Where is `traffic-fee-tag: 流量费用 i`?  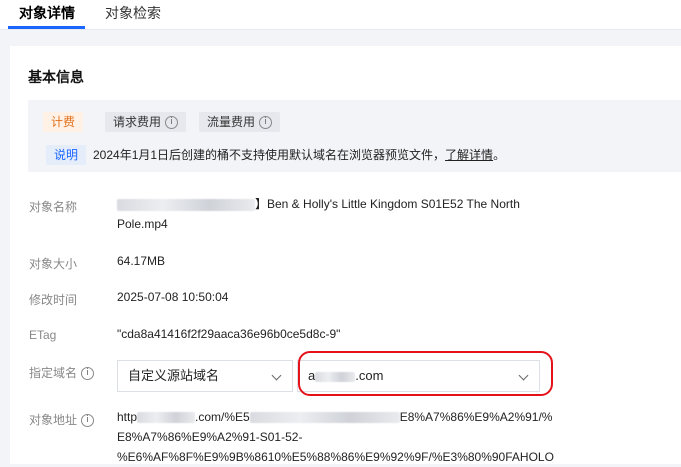 traffic-fee-tag: 流量费用 i is located at coordinates (240, 122).